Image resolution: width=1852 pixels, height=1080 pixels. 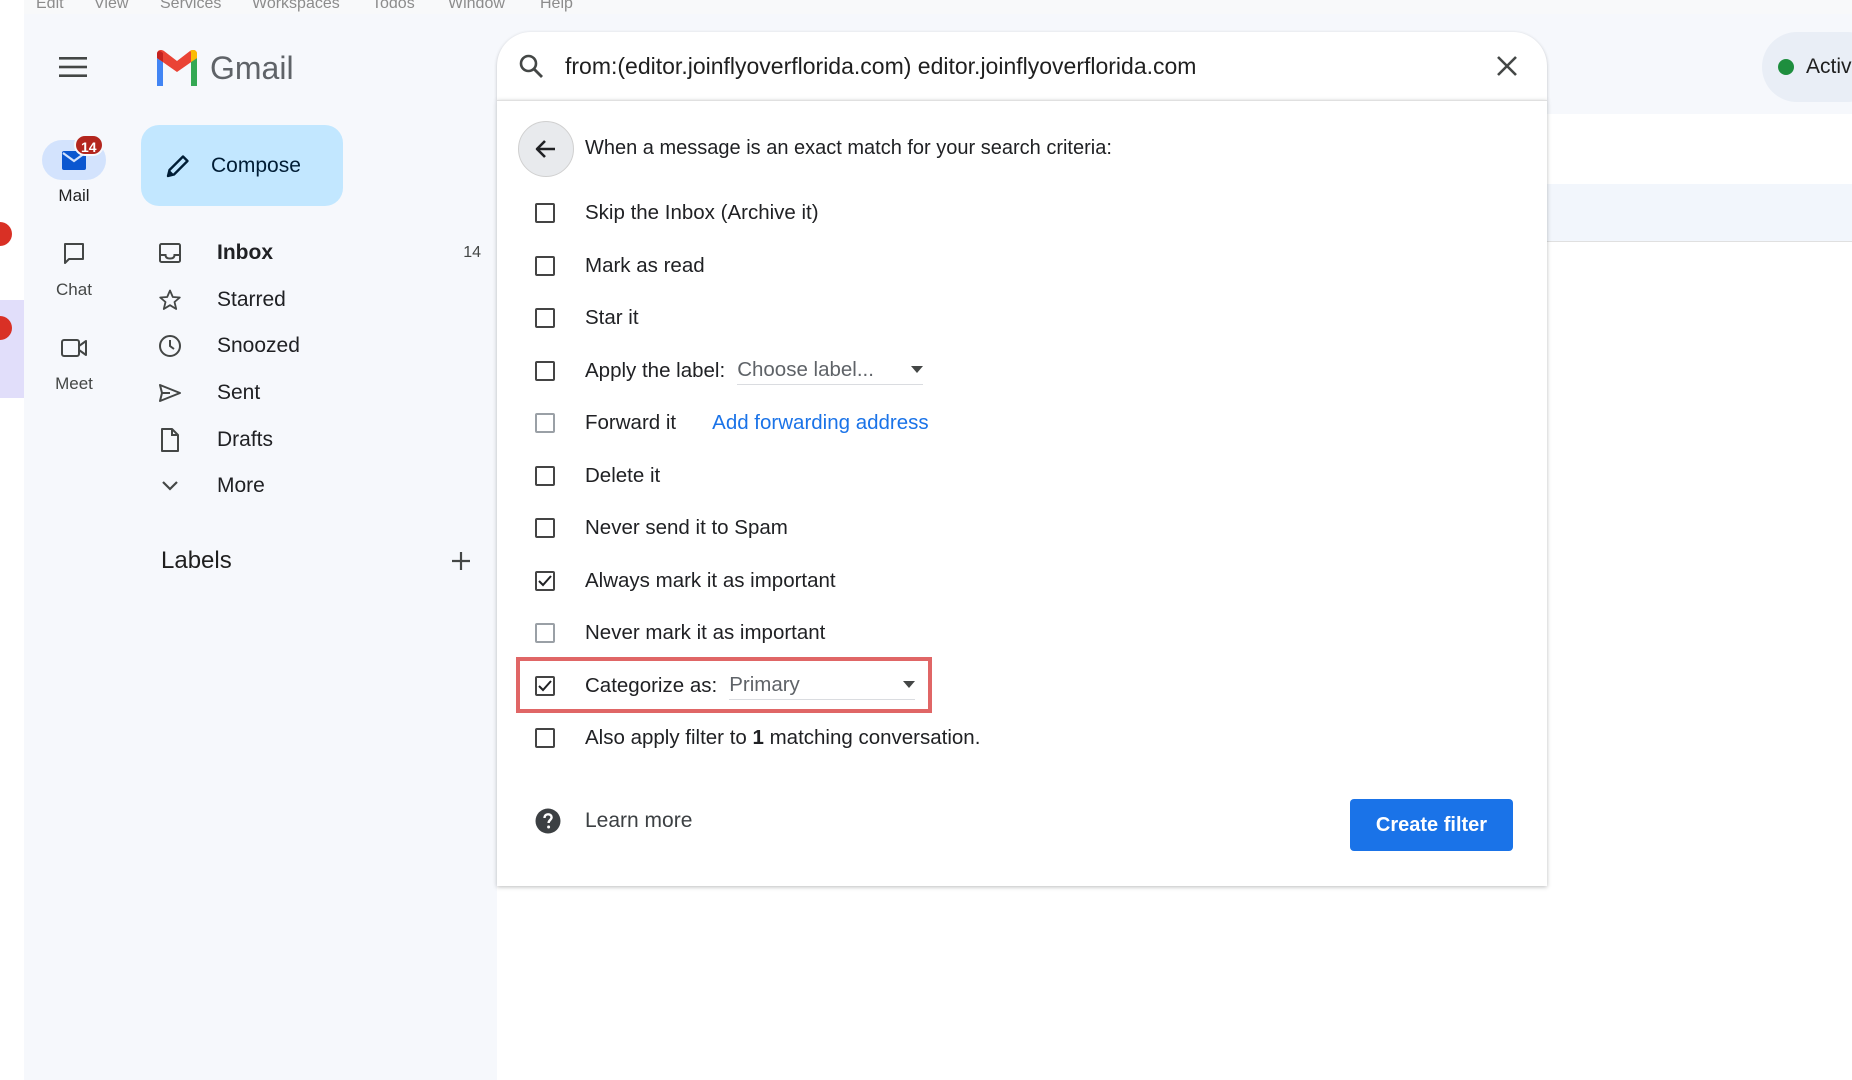 What do you see at coordinates (669, 737) in the screenshot?
I see `option-label-pre: Also apply filter to` at bounding box center [669, 737].